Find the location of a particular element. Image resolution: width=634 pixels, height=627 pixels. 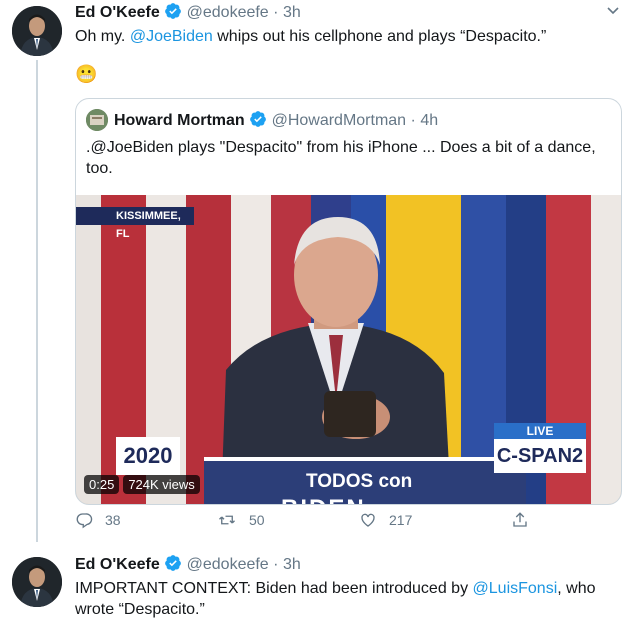

podium-sign-text: TODOS con is located at coordinates (359, 481).